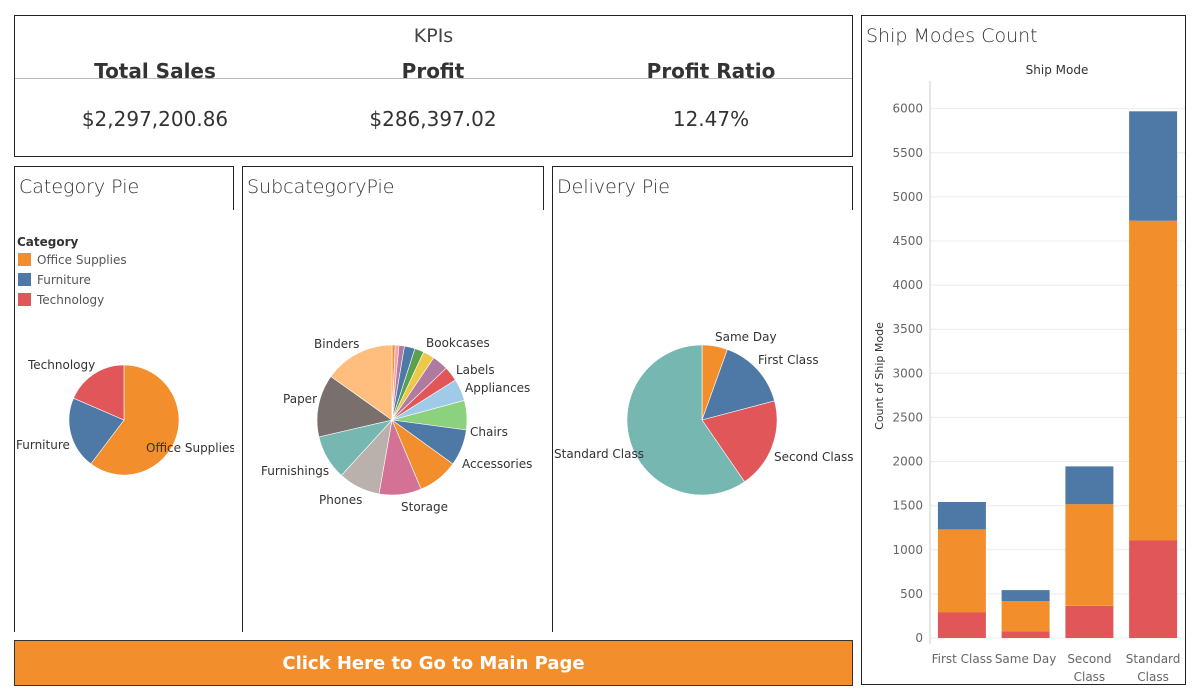  I want to click on pie-label-accessories: Accessories, so click(497, 464).